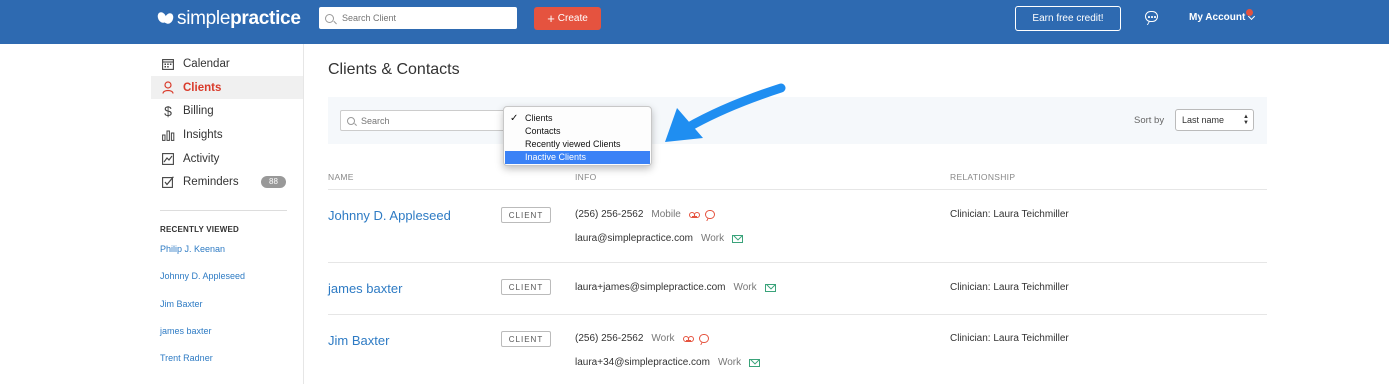 The width and height of the screenshot is (1389, 384). I want to click on sidebar-item-billing: $ Billing, so click(227, 110).